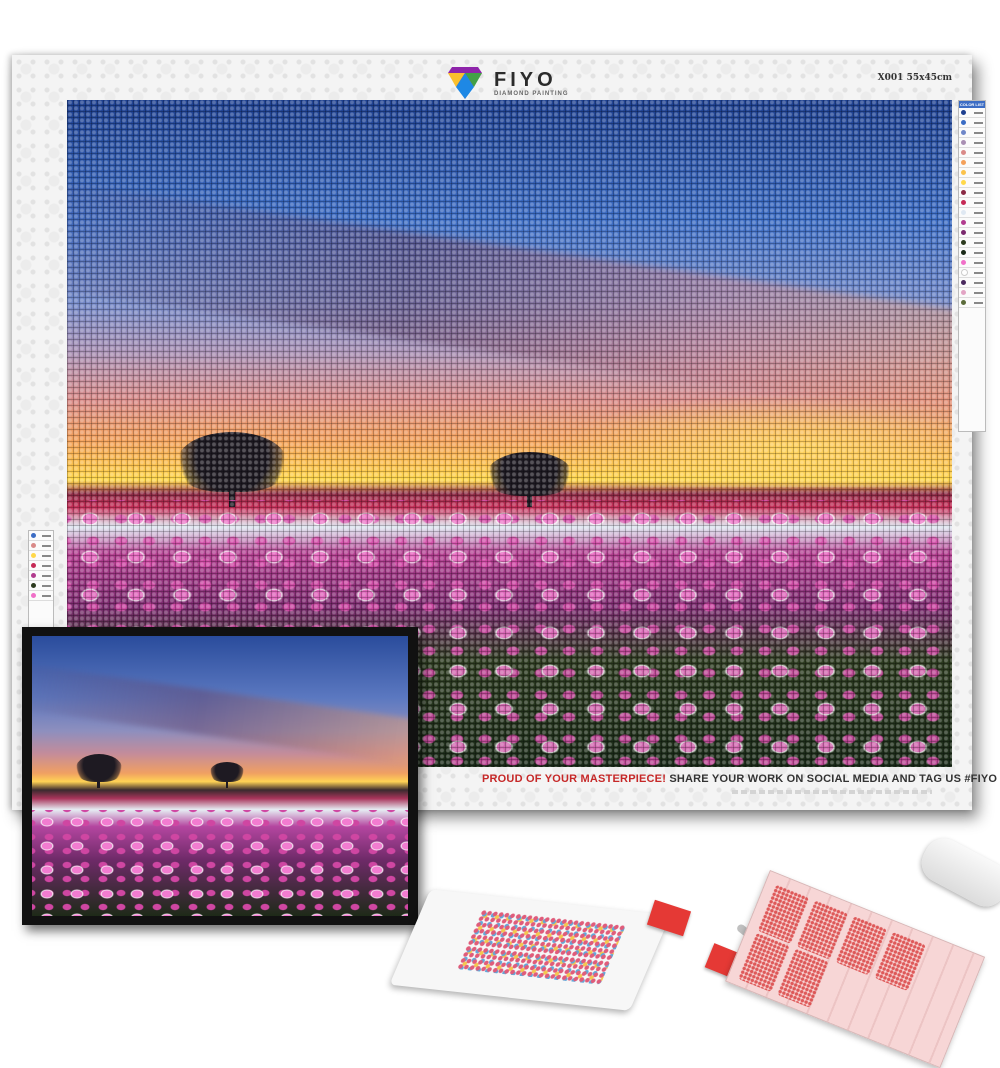 The width and height of the screenshot is (1000, 1068). I want to click on footer-highlight: PROUD OF YOUR MASTERPIECE!, so click(574, 779).